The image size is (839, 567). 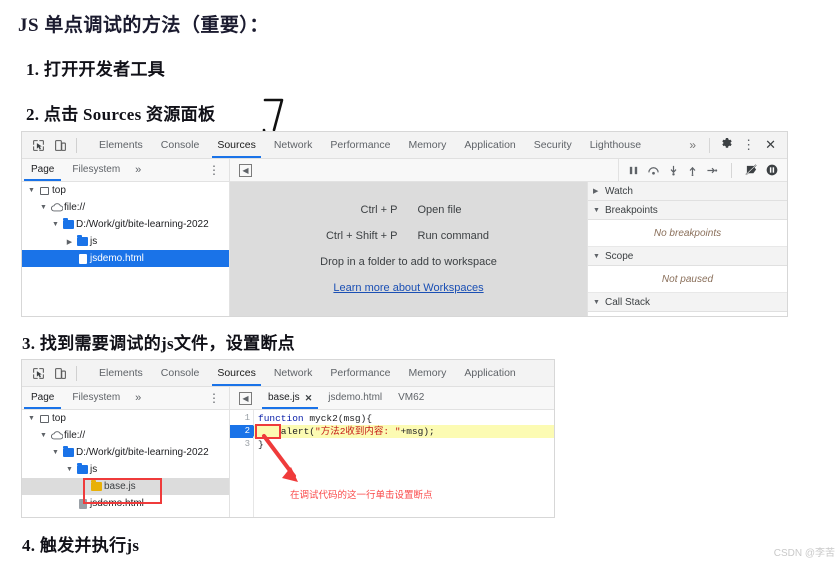 I want to click on sidebar-section-scope: ▼ Scope, so click(x=687, y=256).